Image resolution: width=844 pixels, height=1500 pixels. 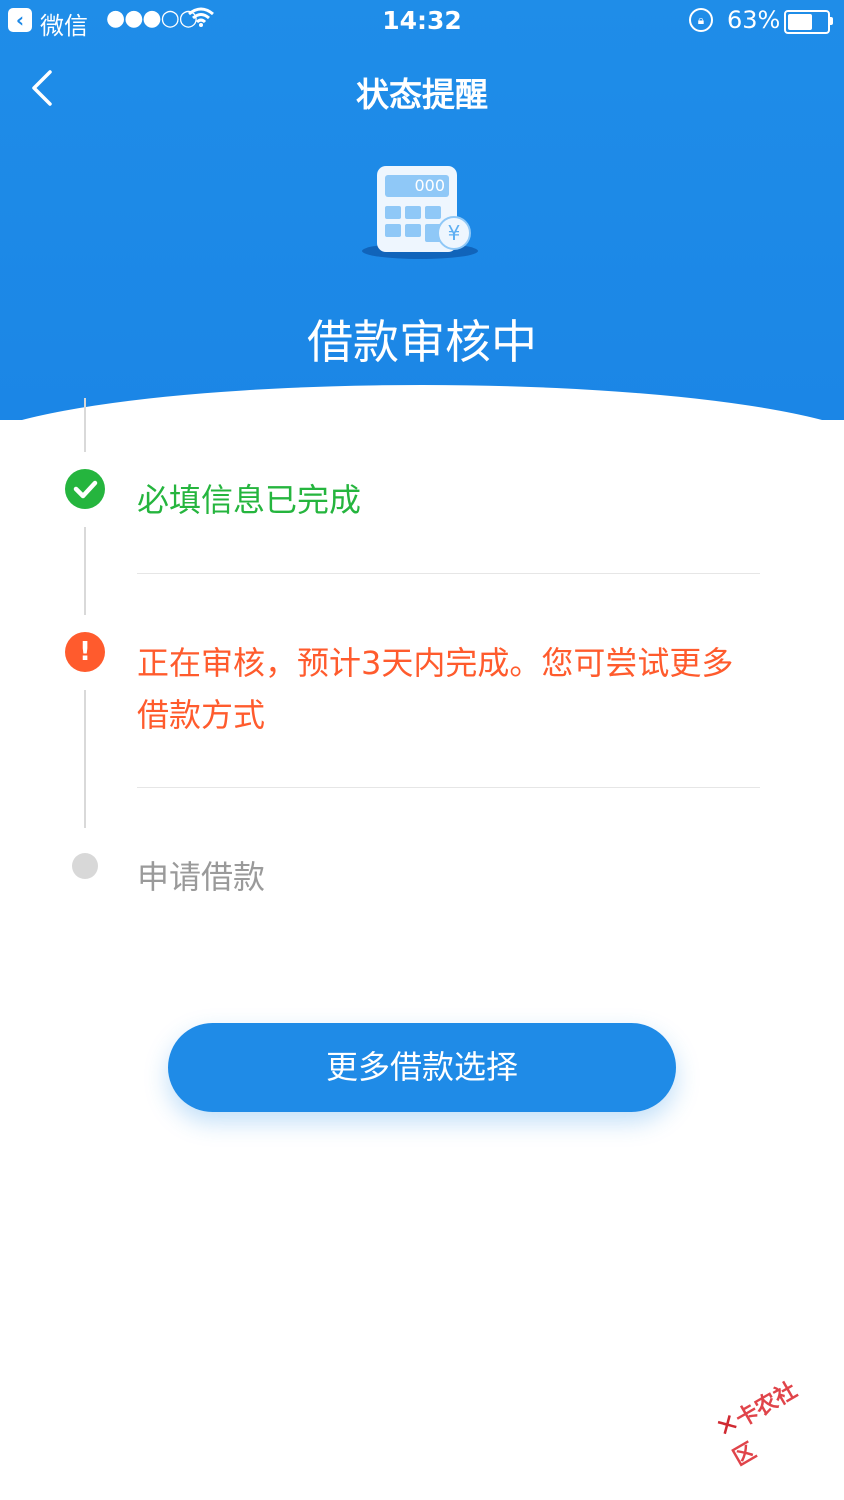 I want to click on rotation-lock-icon: 🔒︎, so click(x=701, y=20).